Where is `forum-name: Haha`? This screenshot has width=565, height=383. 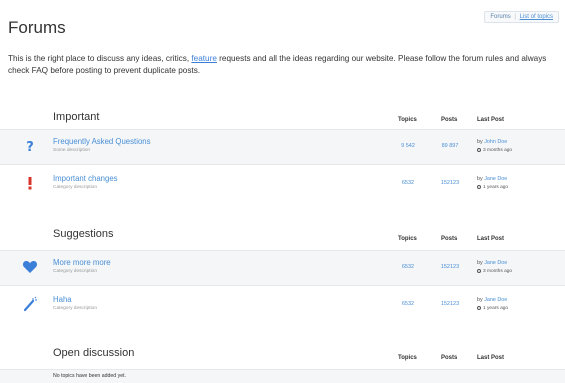
forum-name: Haha is located at coordinates (62, 299).